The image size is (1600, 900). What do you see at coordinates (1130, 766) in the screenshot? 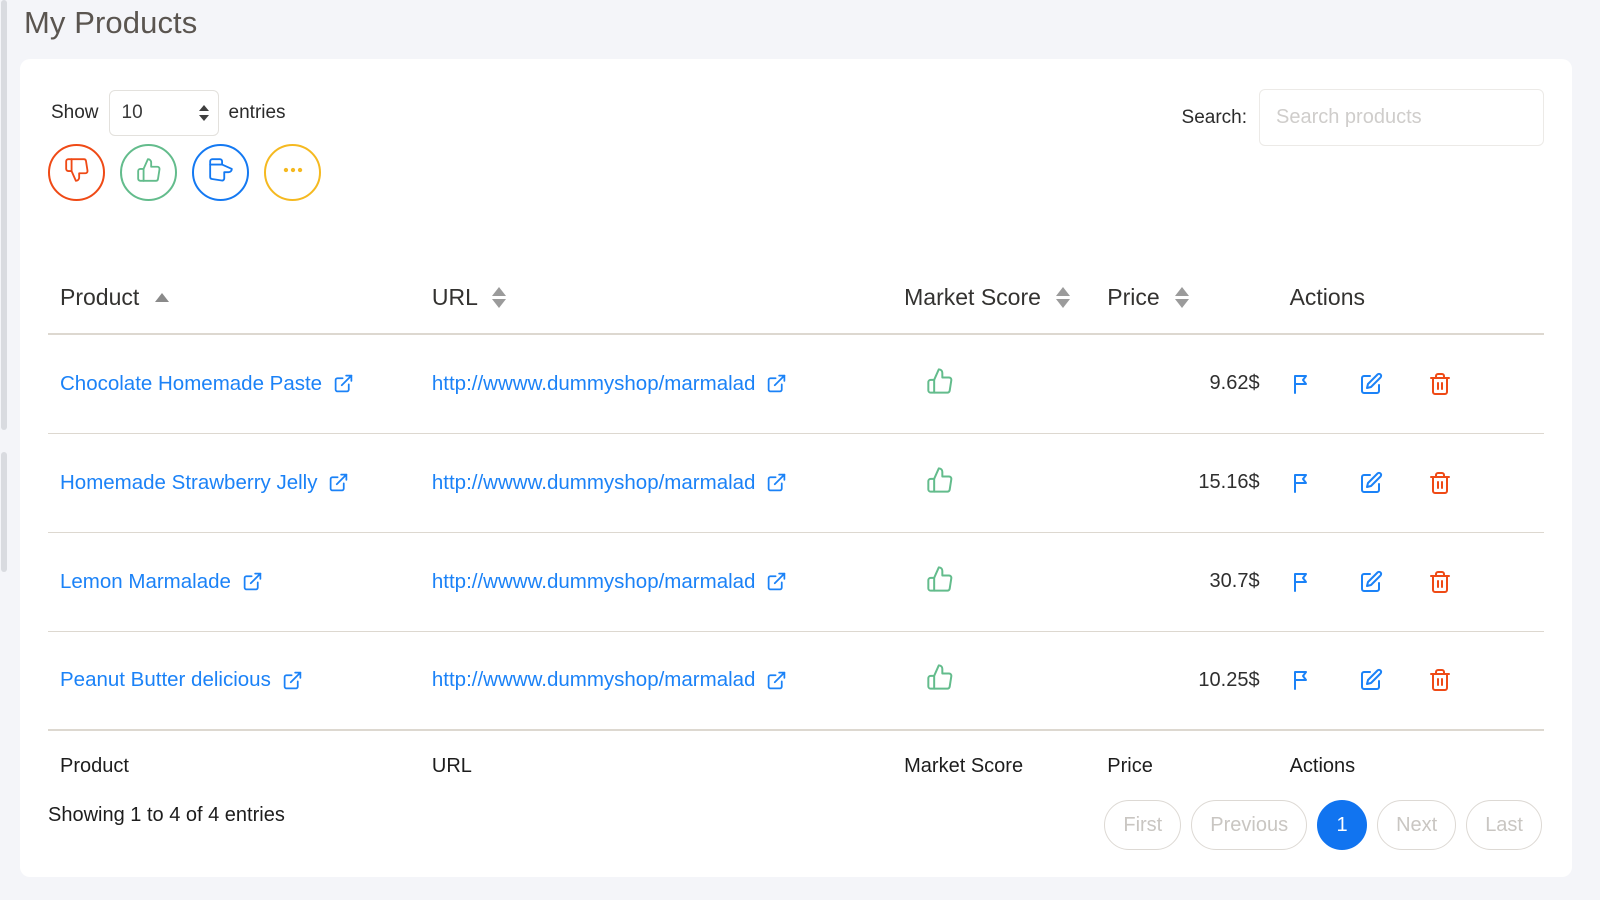
I see `footer-header-price: Price` at bounding box center [1130, 766].